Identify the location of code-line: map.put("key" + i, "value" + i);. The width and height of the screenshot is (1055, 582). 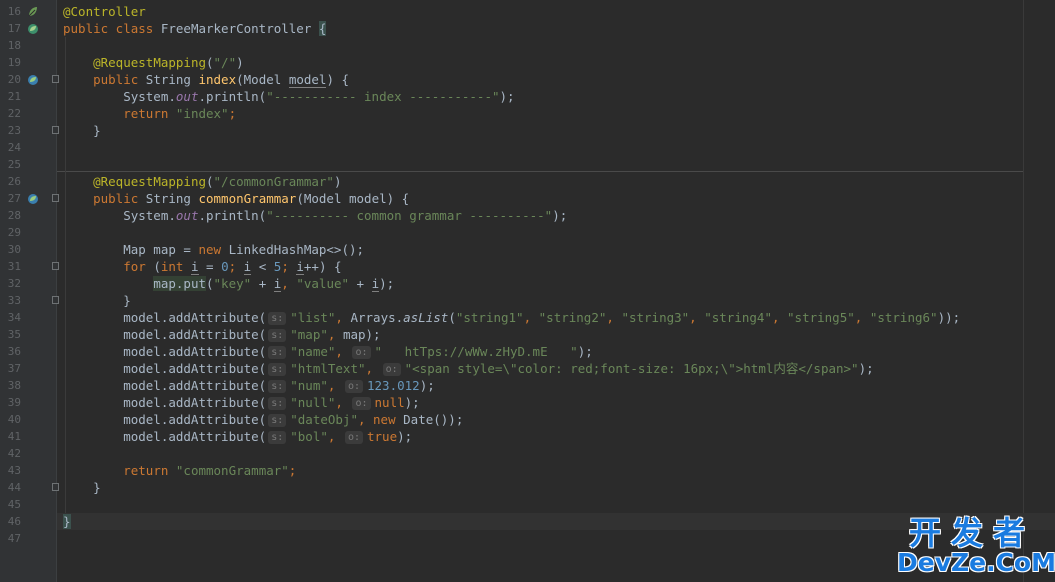
(556, 283).